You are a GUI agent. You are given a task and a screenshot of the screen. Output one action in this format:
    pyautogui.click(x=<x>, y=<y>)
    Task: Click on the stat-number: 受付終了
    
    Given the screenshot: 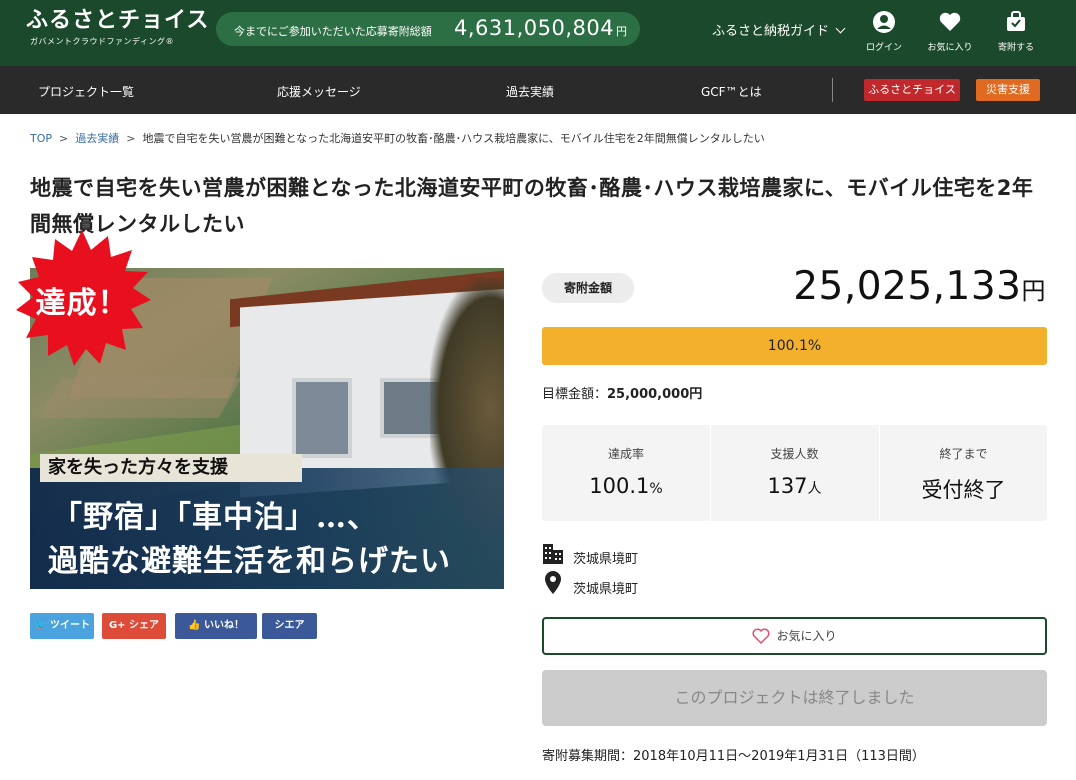 What is the action you would take?
    pyautogui.click(x=963, y=490)
    